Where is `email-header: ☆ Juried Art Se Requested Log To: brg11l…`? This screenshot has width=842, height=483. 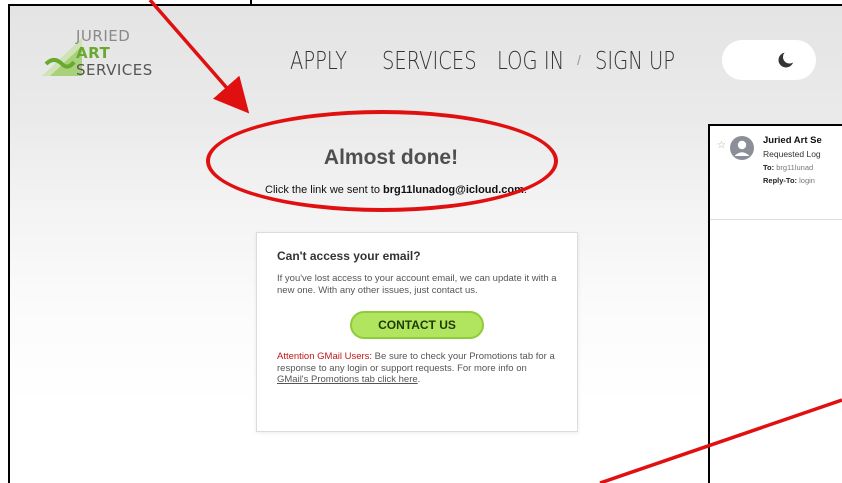
email-header: ☆ Juried Art Se Requested Log To: brg11l… is located at coordinates (776, 173).